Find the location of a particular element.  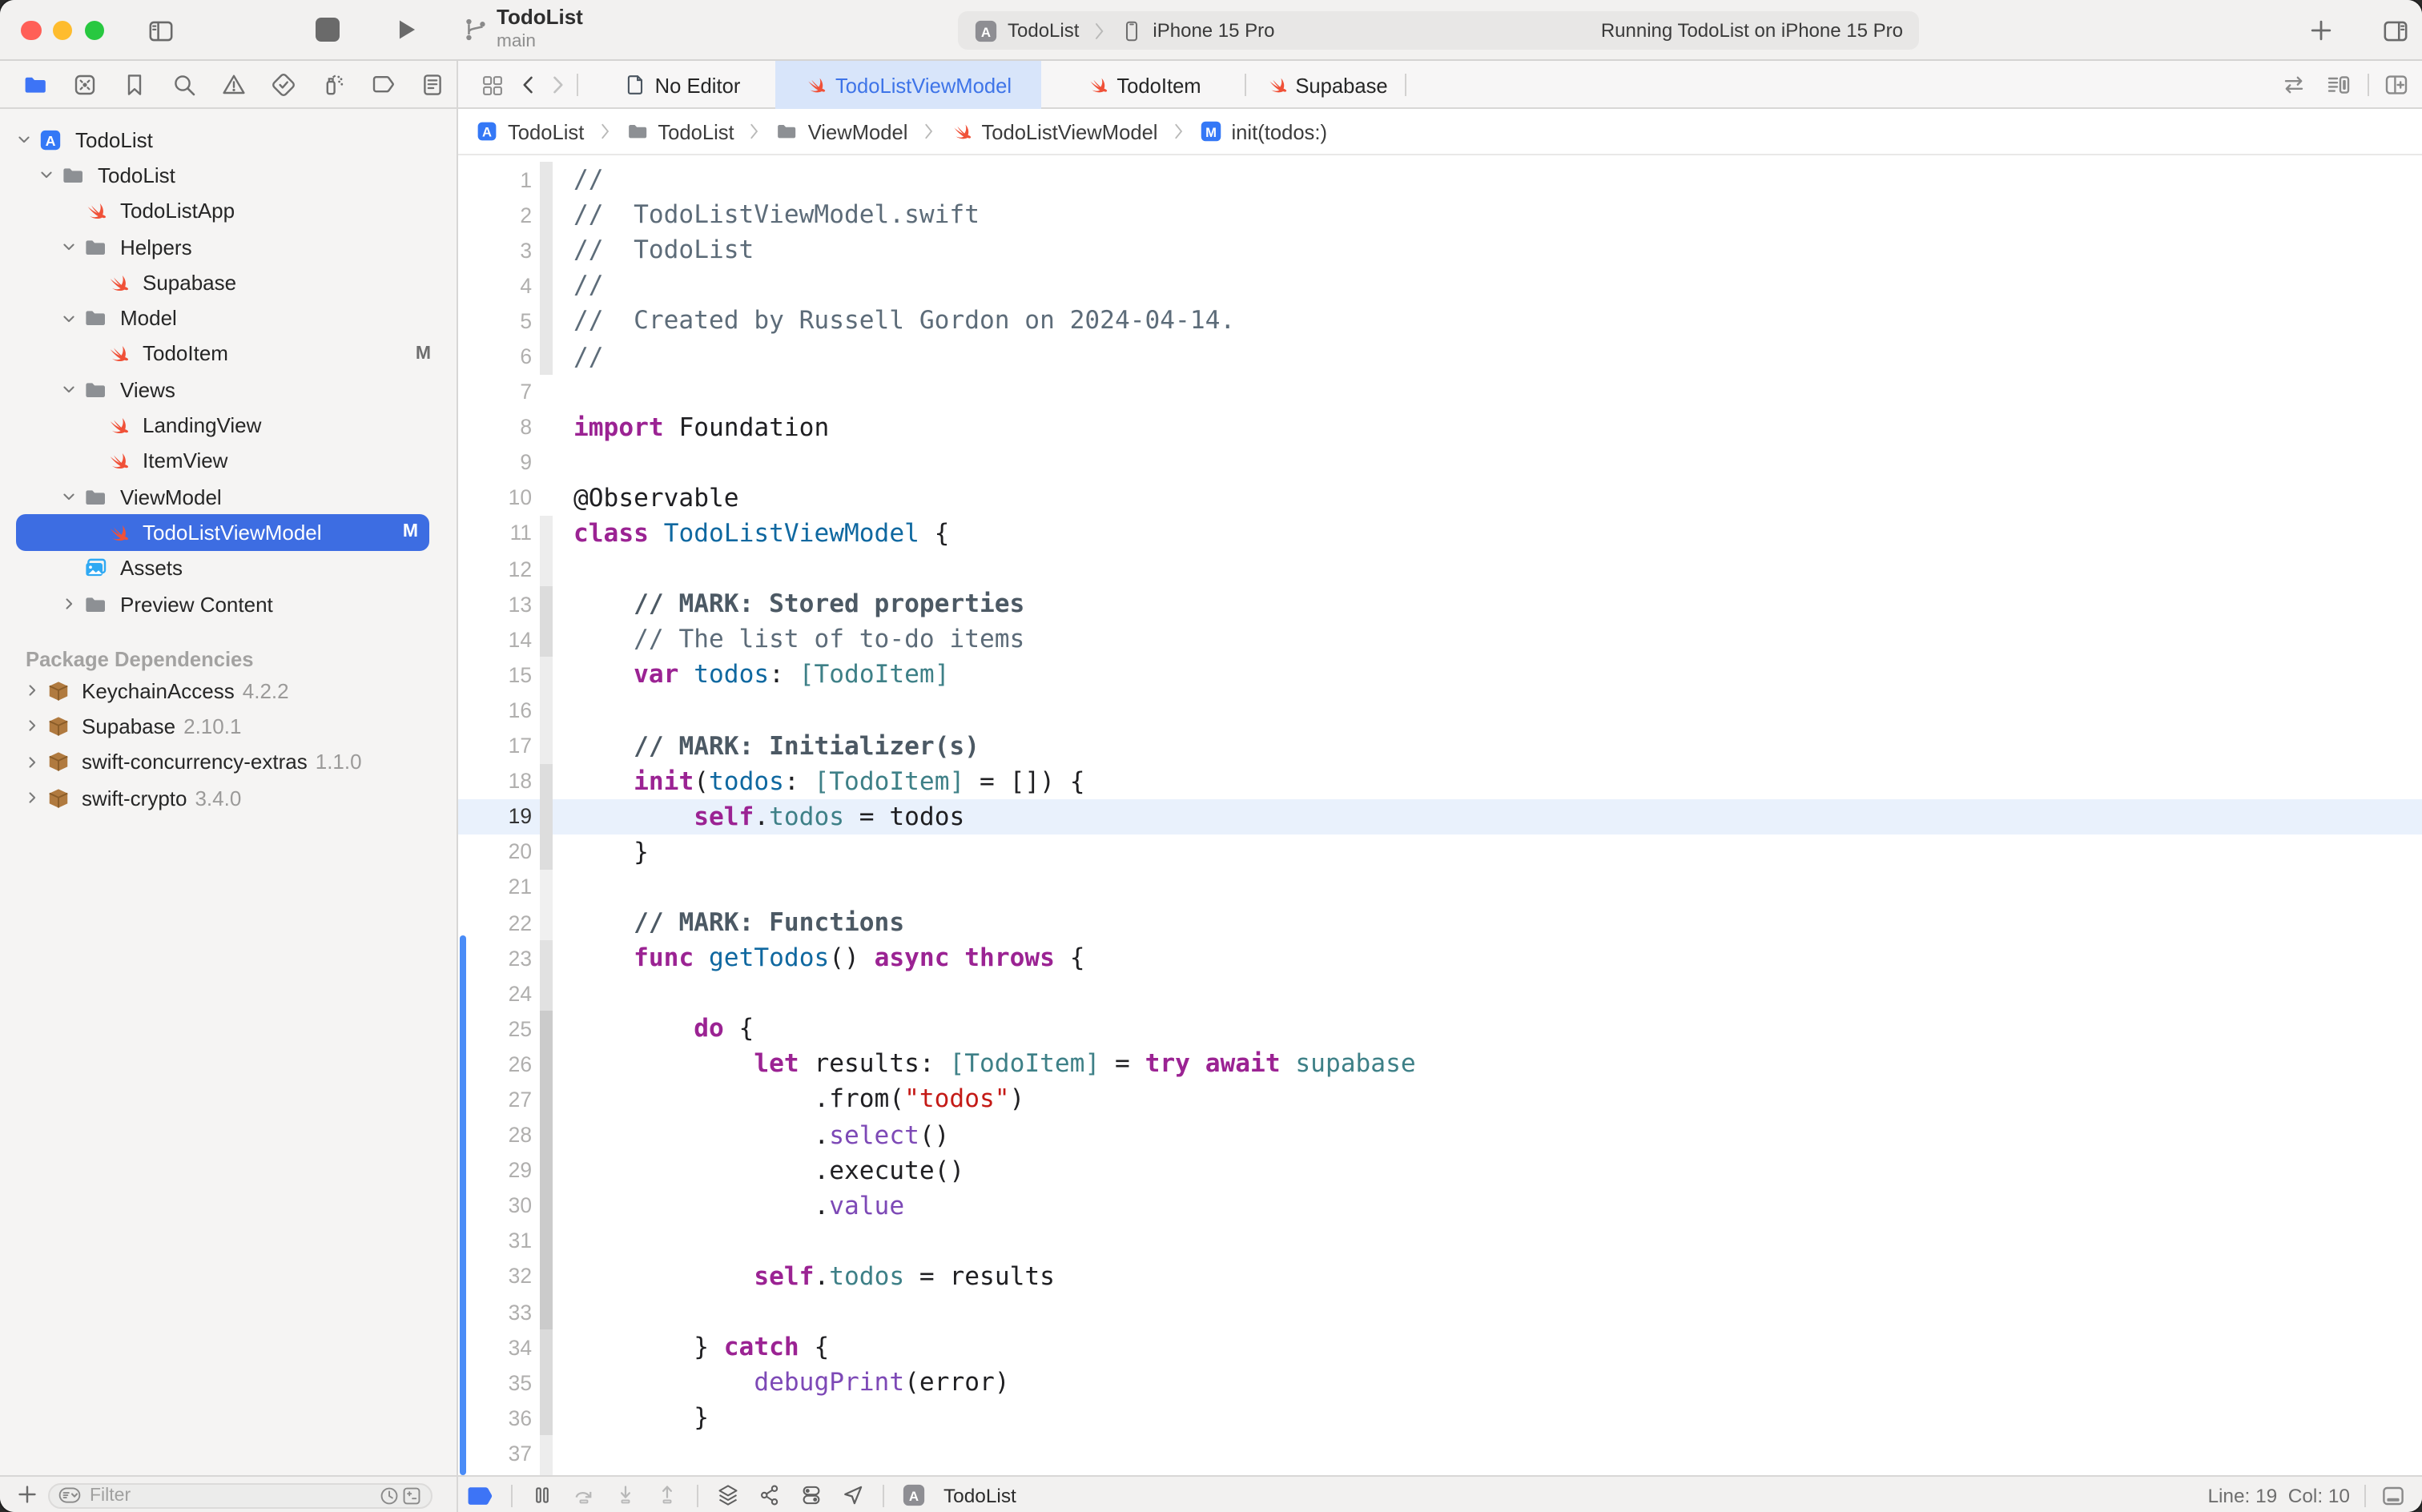

stop-button is located at coordinates (328, 30).